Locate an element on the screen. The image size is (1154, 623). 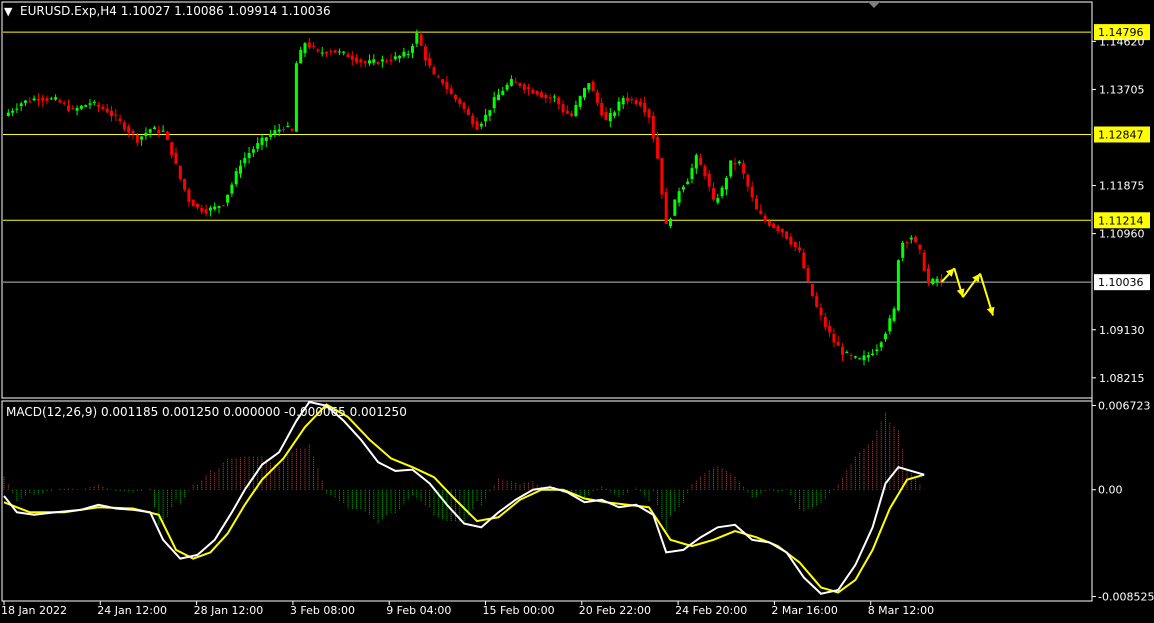
time-tick-label: 28 Jan 12:00 is located at coordinates (229, 610).